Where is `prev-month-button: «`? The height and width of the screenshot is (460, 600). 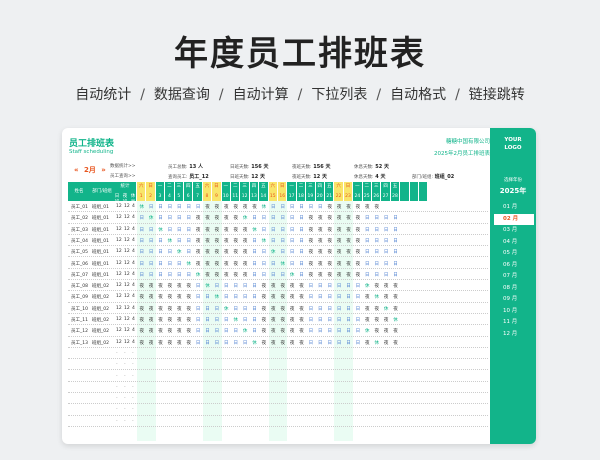
prev-month-button: « is located at coordinates (76, 170).